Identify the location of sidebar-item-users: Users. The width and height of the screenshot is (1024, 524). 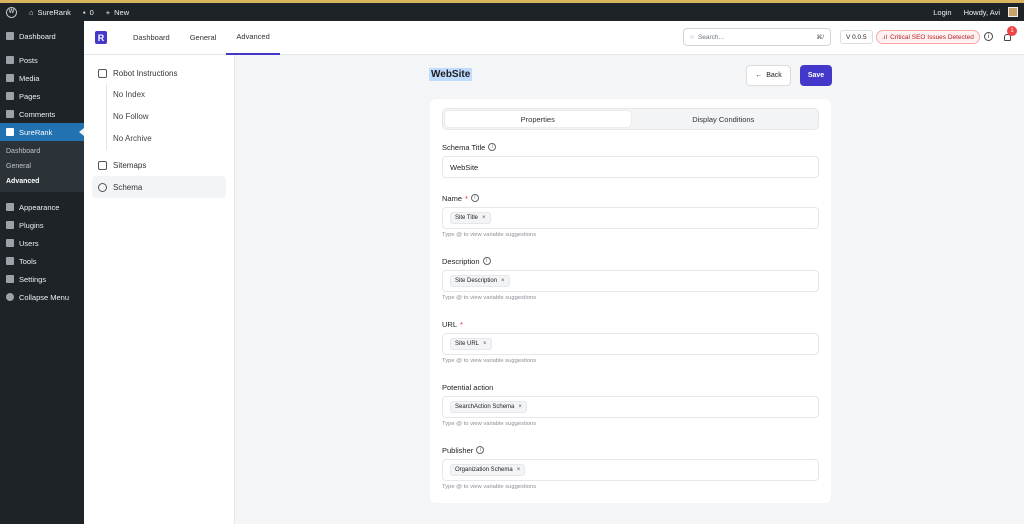
(42, 243).